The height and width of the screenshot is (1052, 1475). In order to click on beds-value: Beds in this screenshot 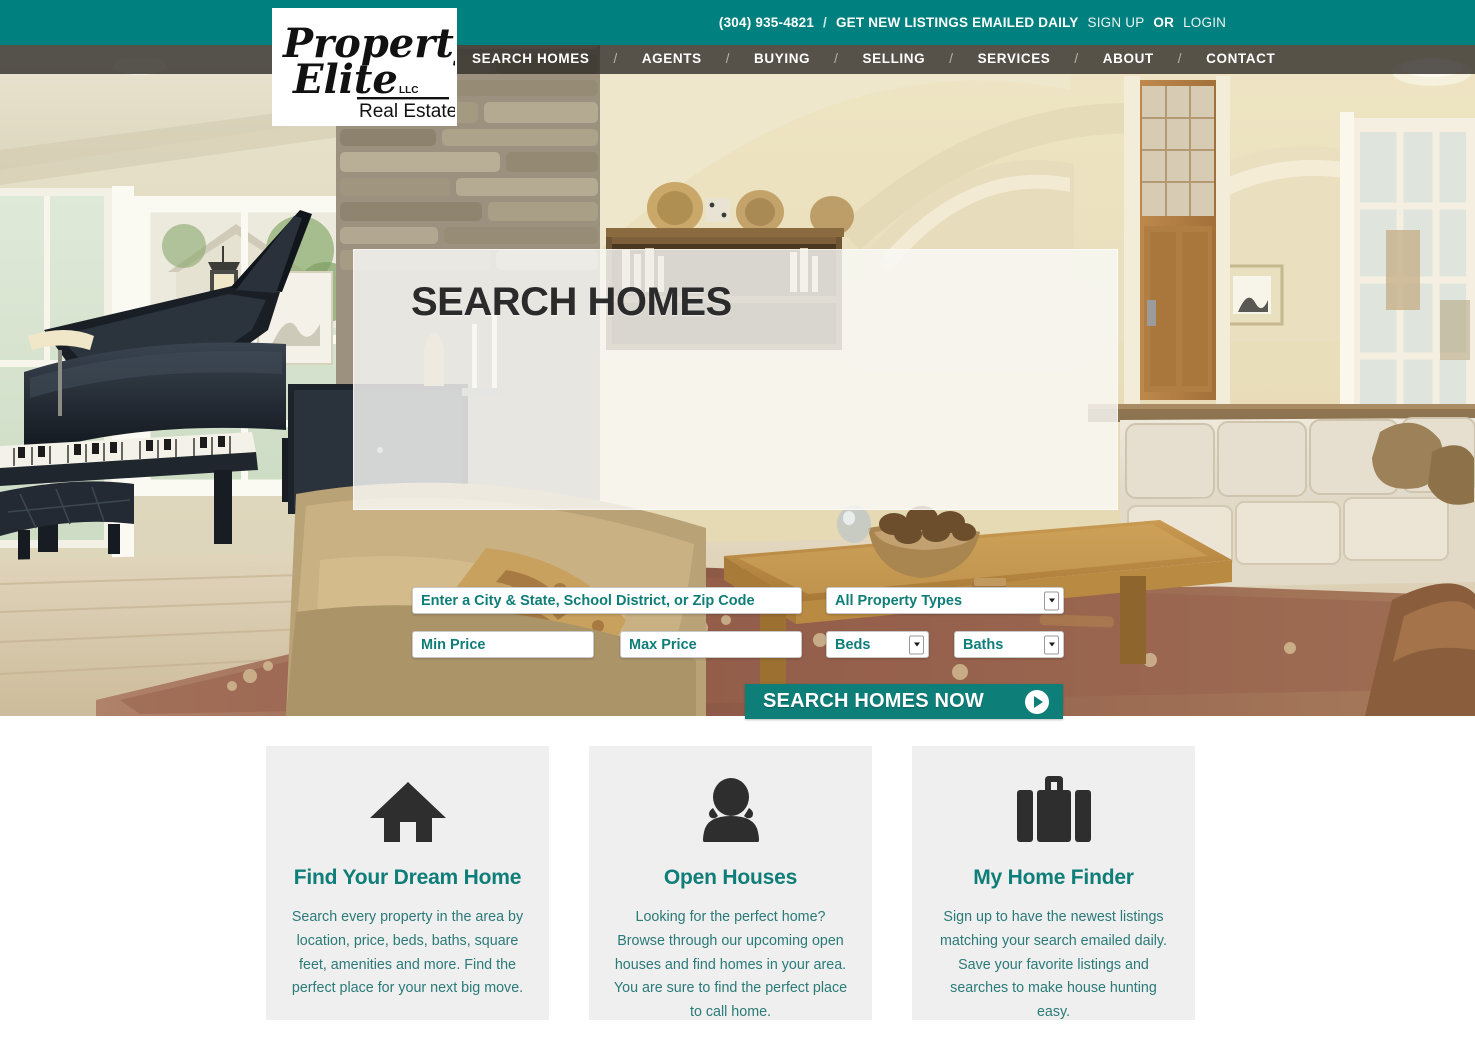, I will do `click(853, 644)`.